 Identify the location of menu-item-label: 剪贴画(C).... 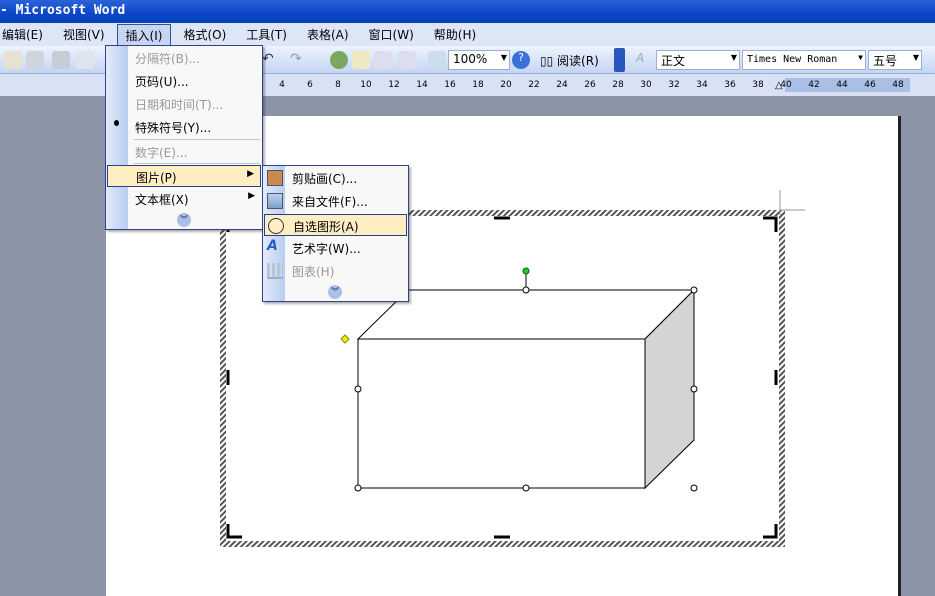
(325, 179).